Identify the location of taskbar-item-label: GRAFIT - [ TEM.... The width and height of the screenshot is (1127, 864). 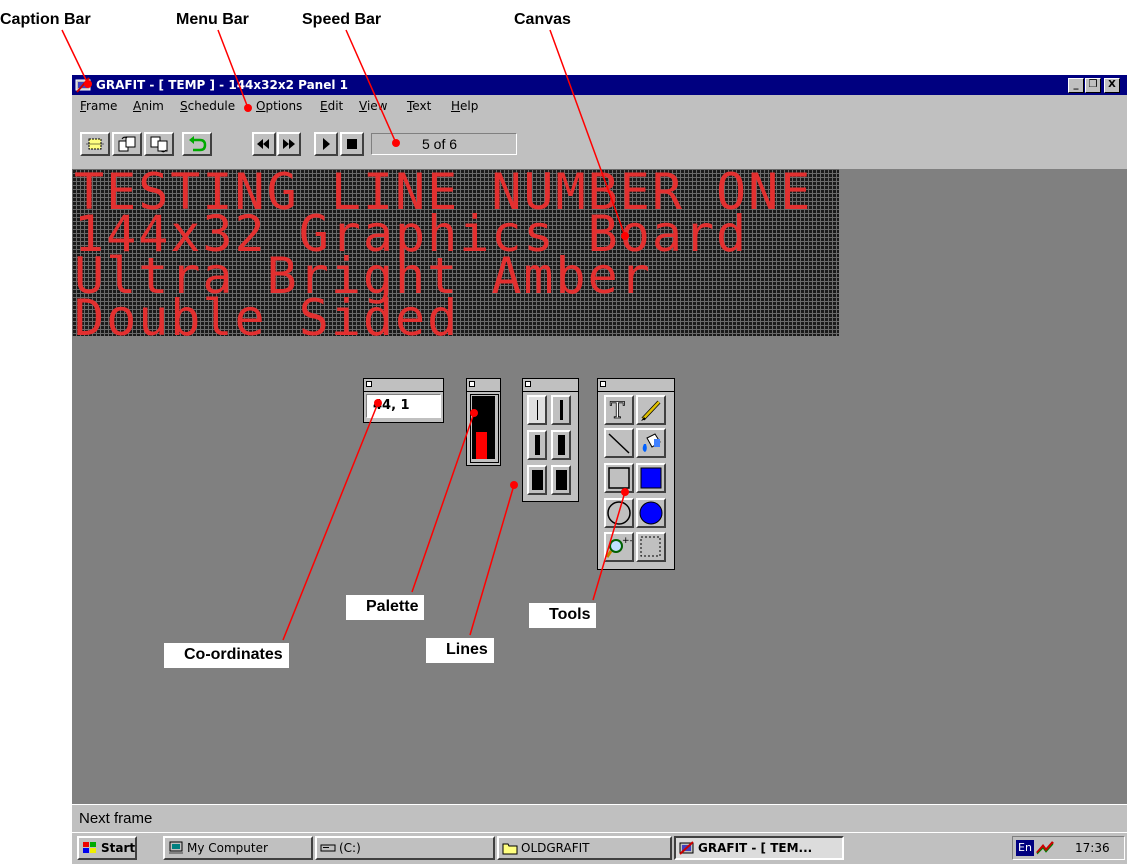
(755, 848).